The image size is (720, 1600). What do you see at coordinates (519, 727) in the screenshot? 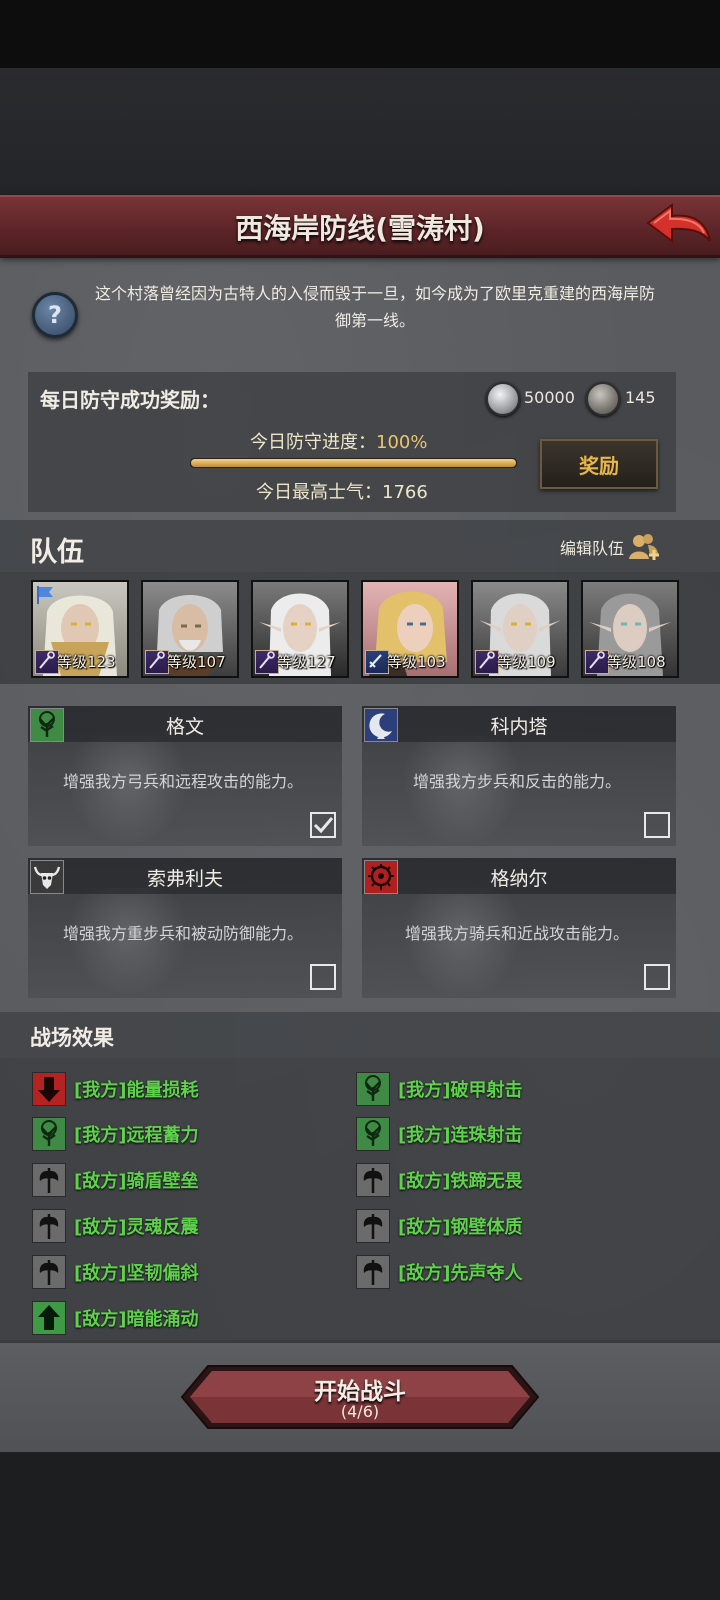
I see `commander-name: 科内塔` at bounding box center [519, 727].